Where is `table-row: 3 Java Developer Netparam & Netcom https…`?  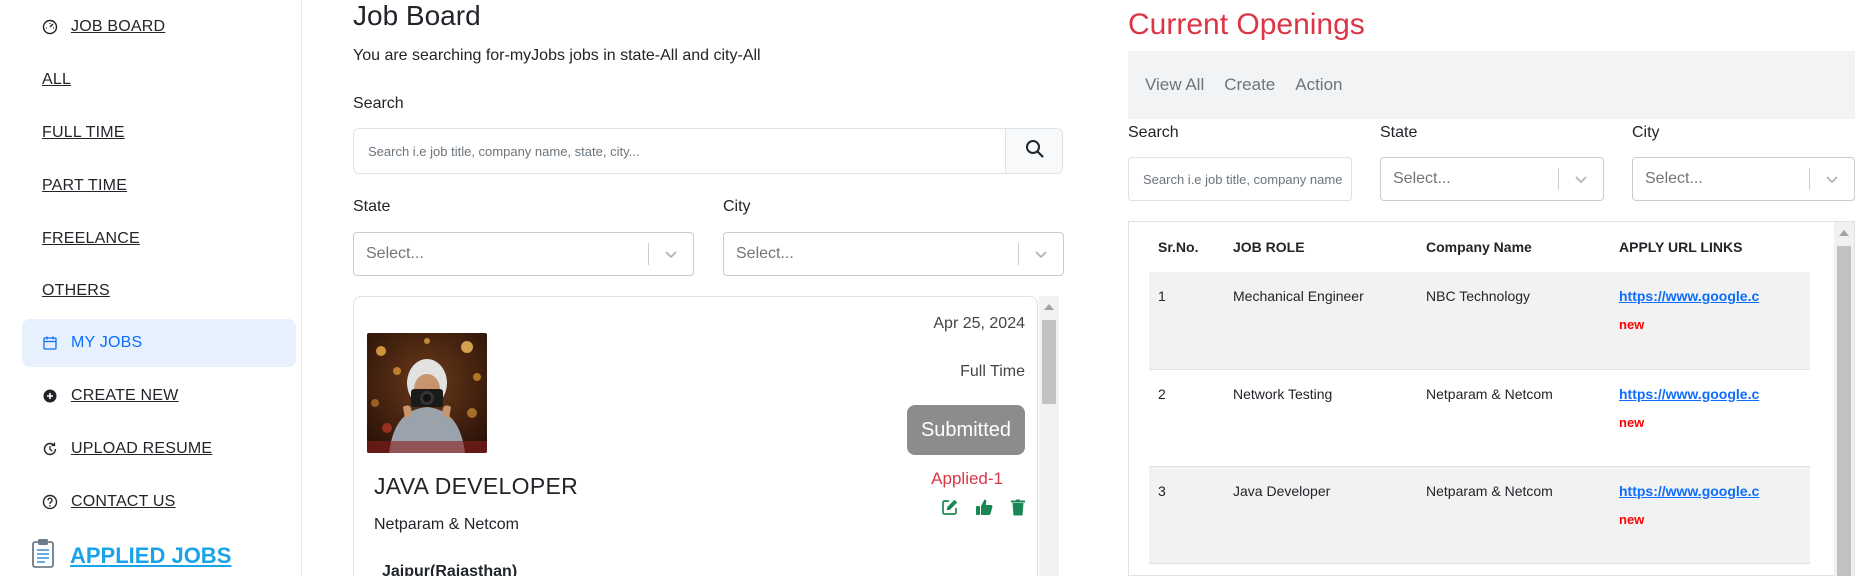 table-row: 3 Java Developer Netparam & Netcom https… is located at coordinates (1479, 515).